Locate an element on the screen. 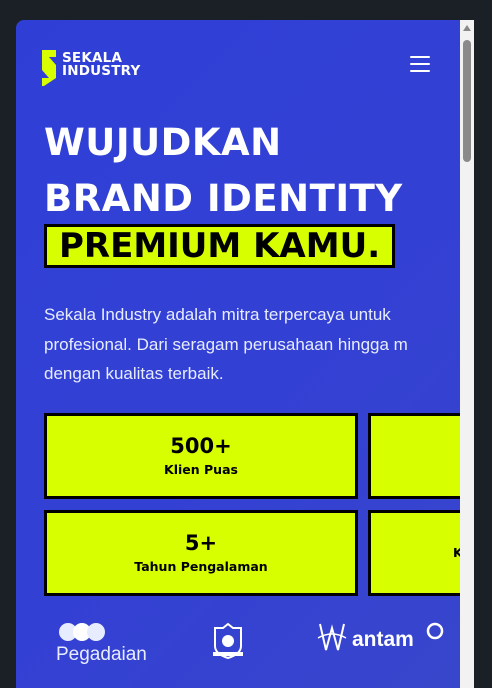 The height and width of the screenshot is (688, 492). headline-line1: WUJUDKAN is located at coordinates (163, 142).